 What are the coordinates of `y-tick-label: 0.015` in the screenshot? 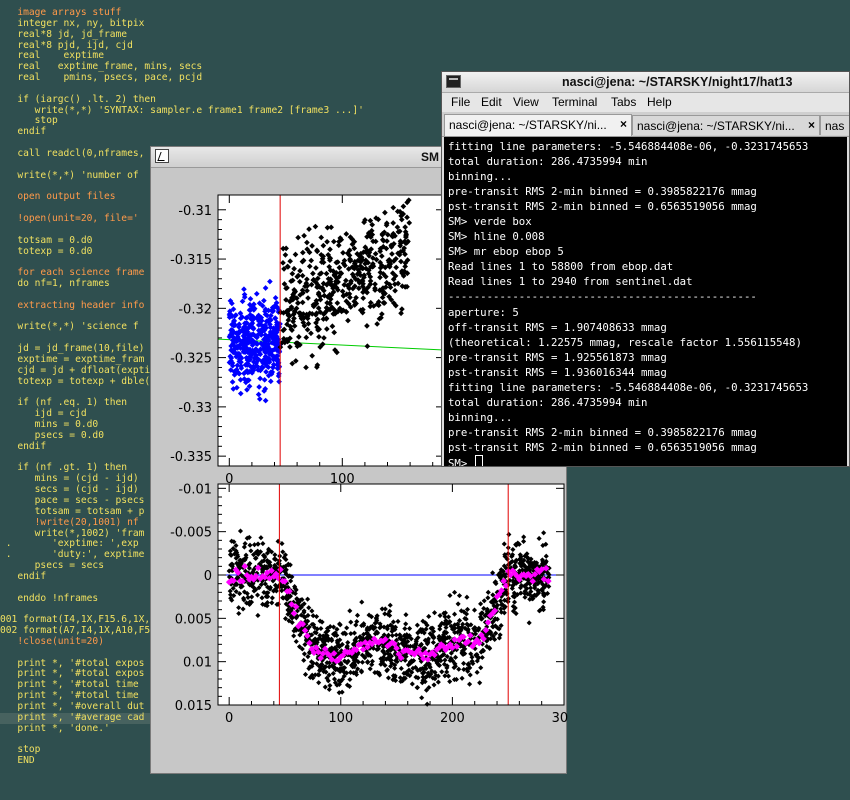 It's located at (193, 706).